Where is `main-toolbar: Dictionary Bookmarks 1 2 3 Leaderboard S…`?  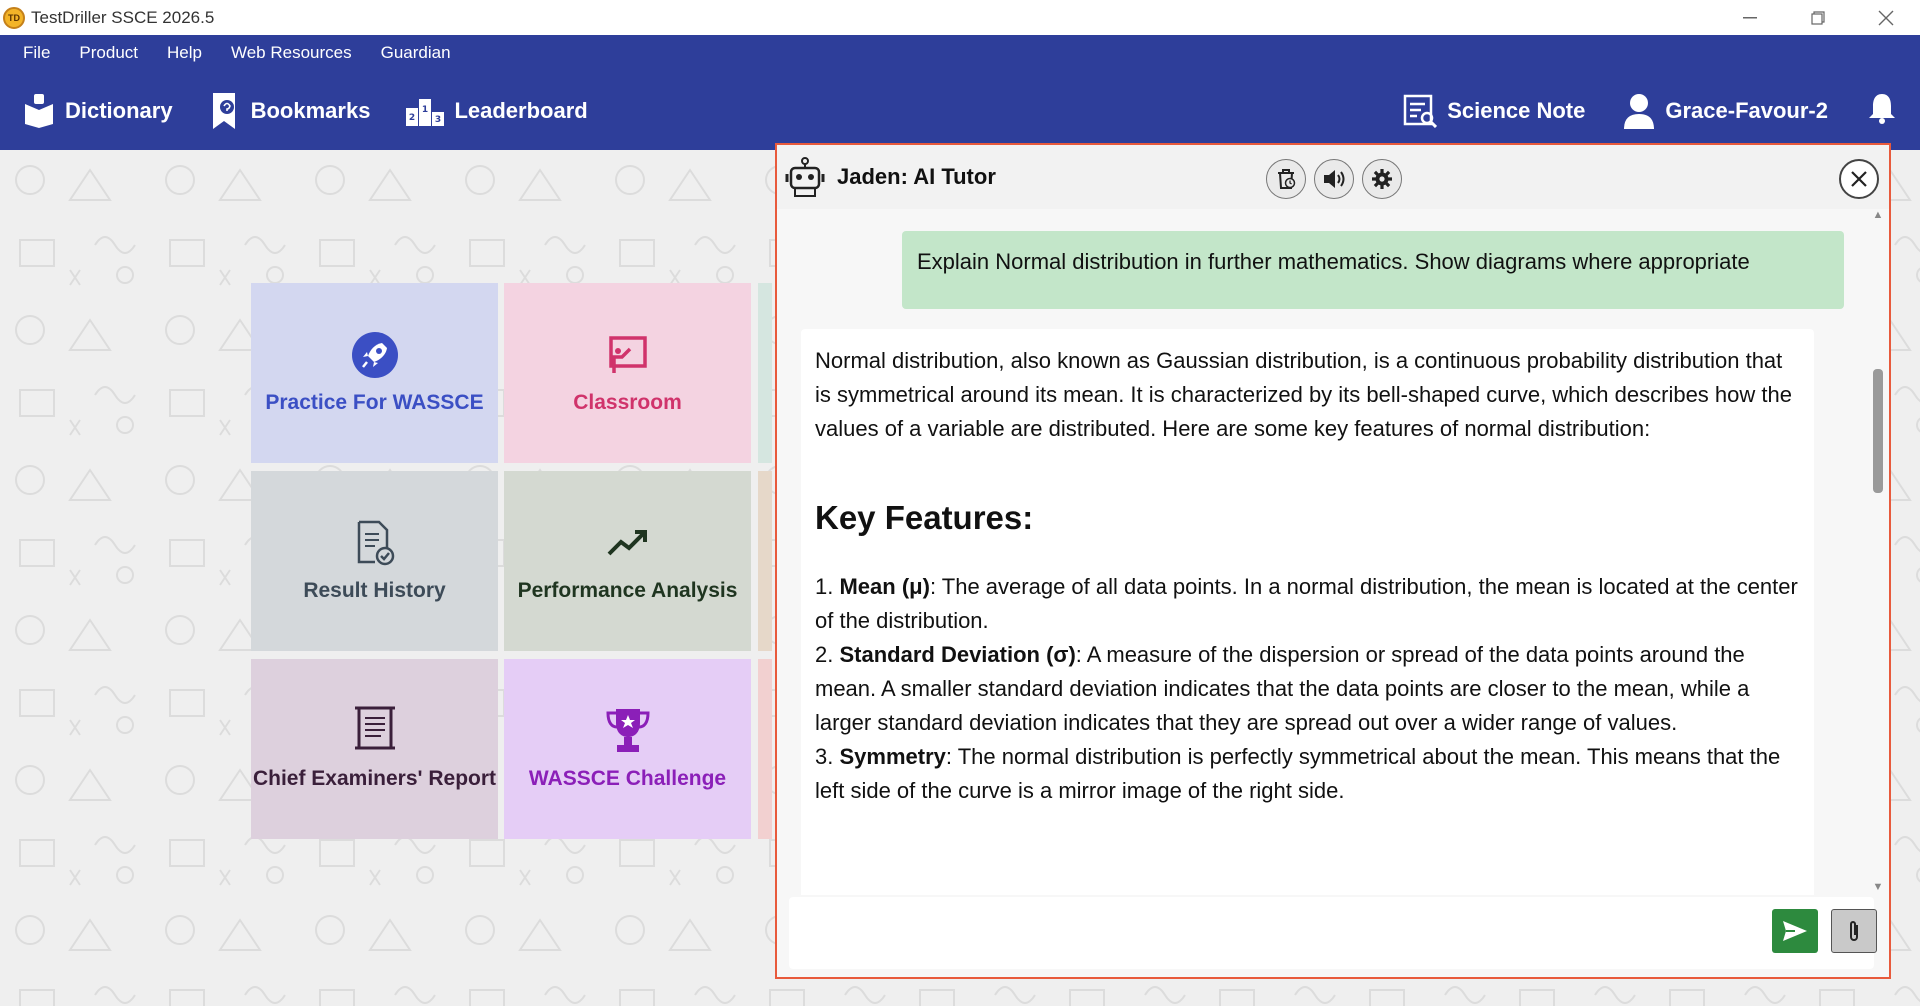
main-toolbar: Dictionary Bookmarks 1 2 3 Leaderboard S… is located at coordinates (960, 110).